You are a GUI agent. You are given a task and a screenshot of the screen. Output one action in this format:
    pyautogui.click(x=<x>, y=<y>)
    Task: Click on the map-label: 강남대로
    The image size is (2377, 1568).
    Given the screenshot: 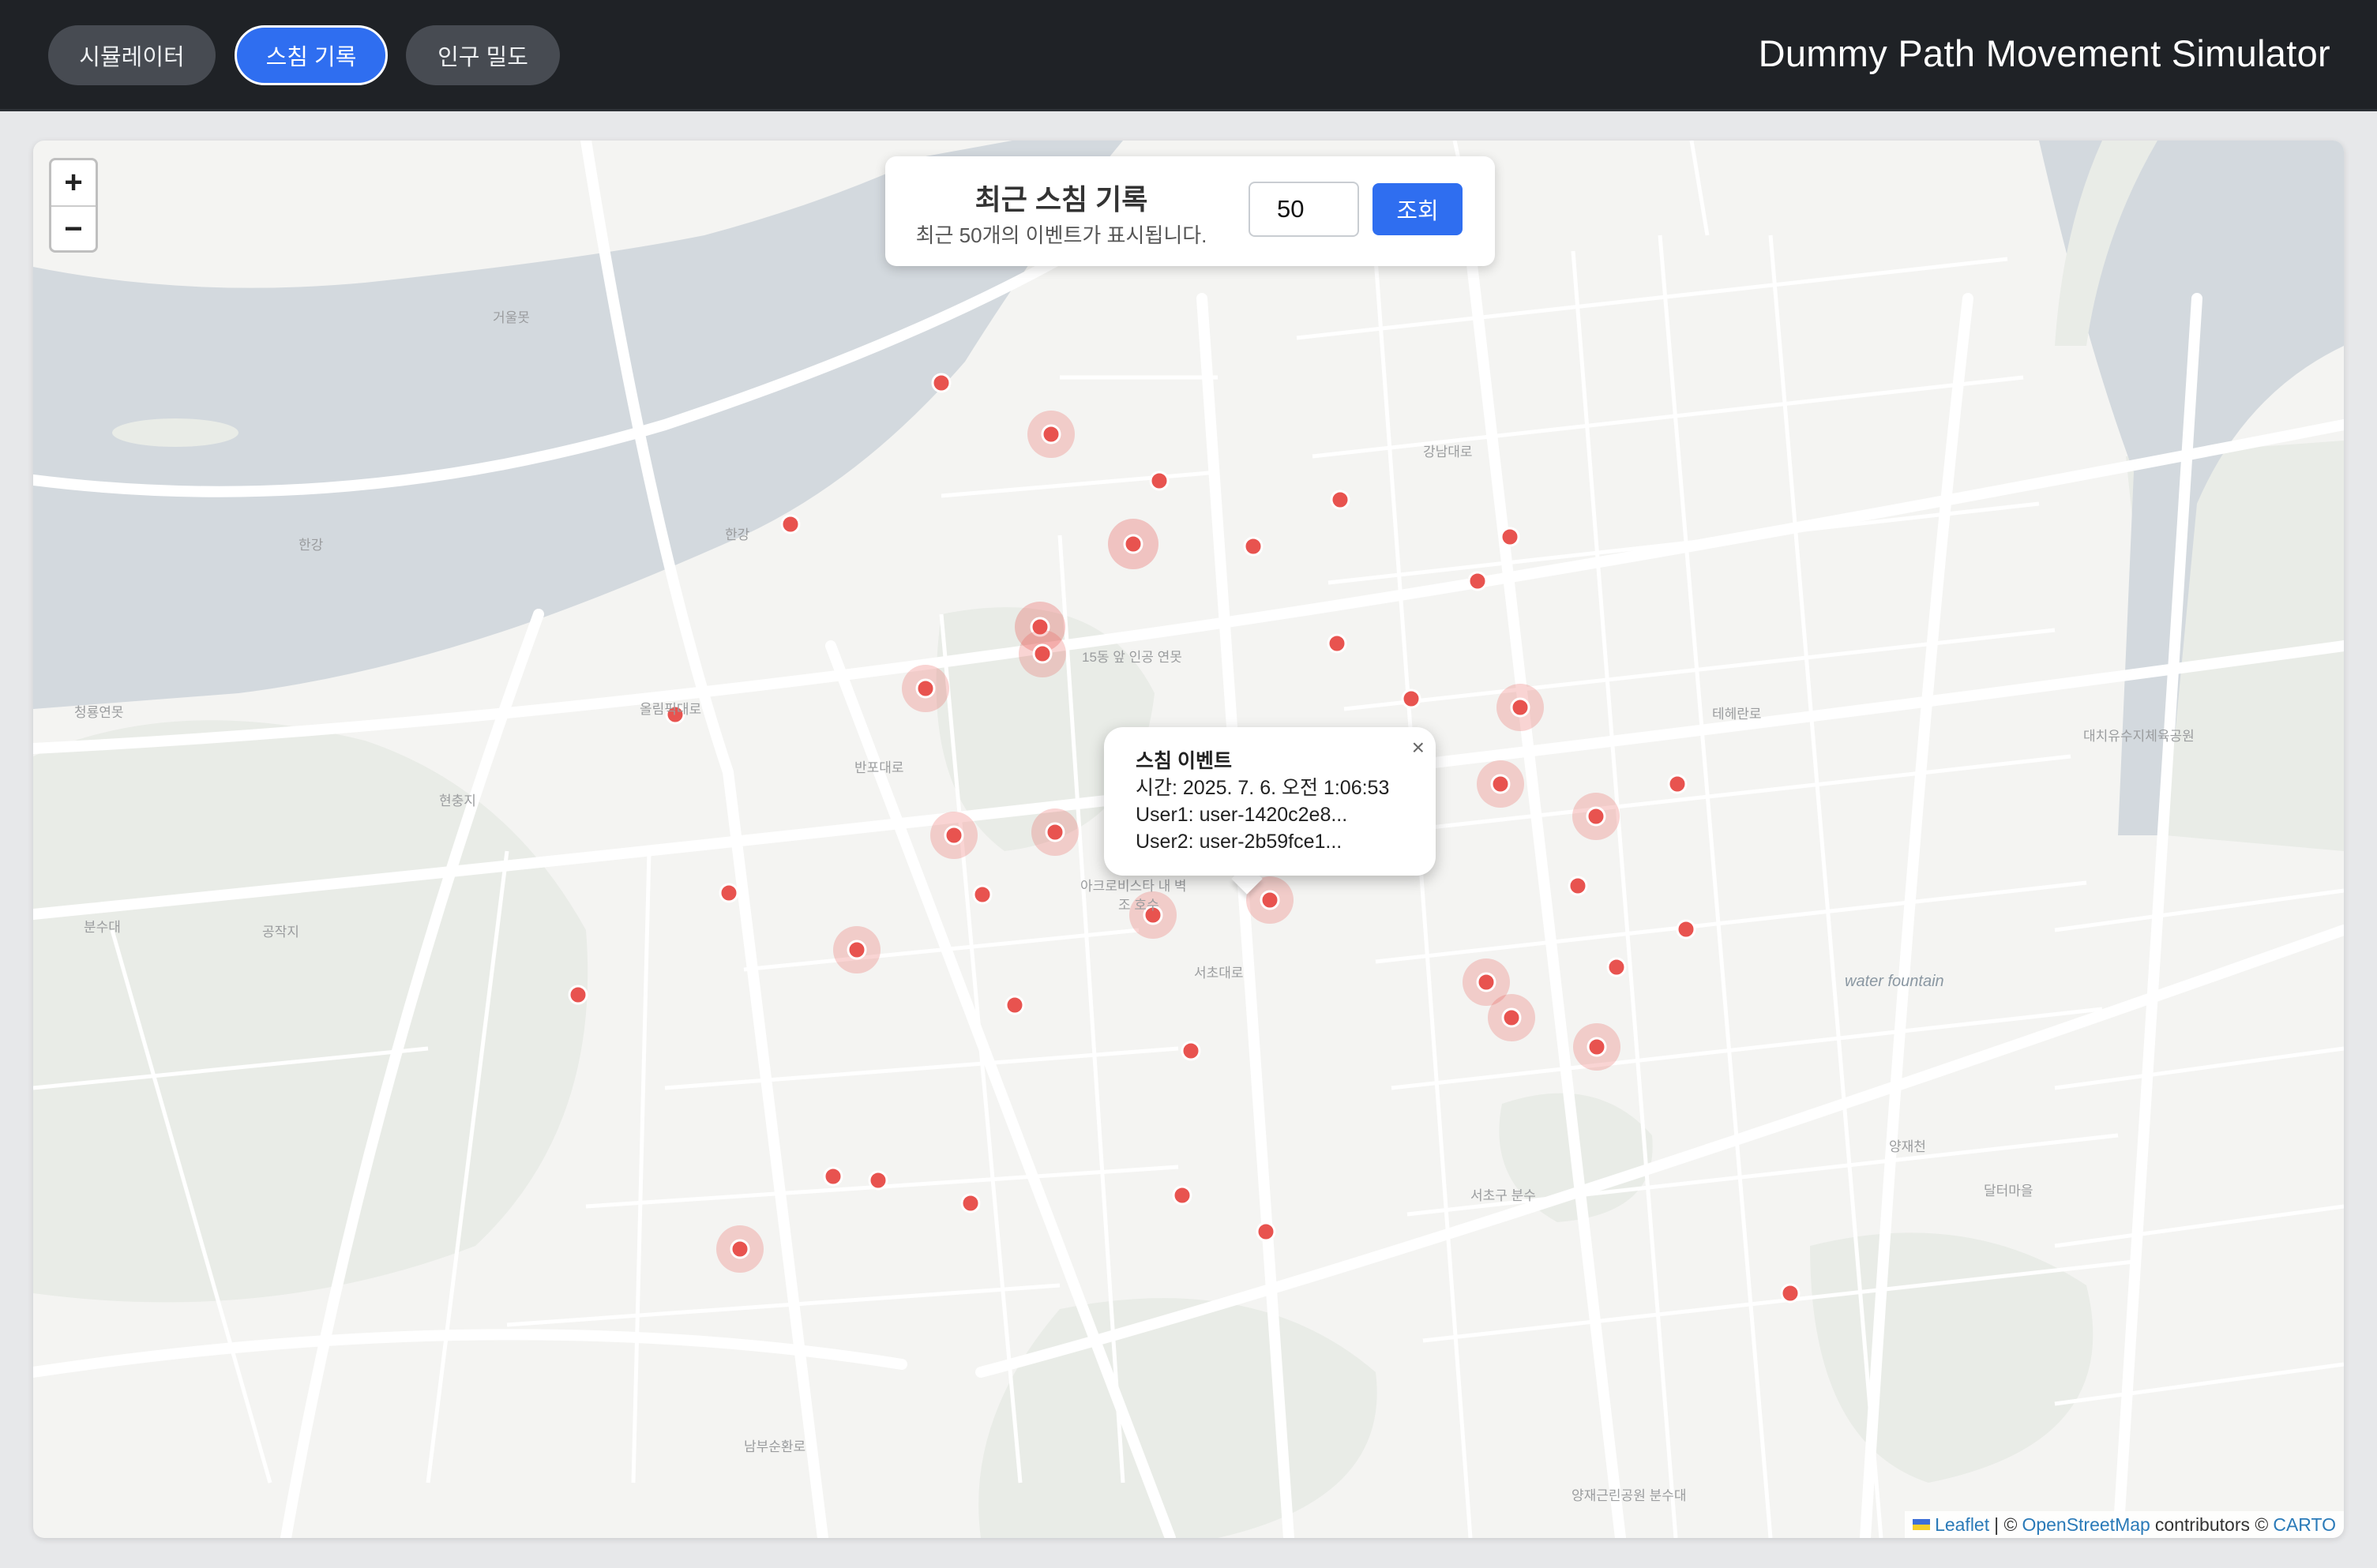 What is the action you would take?
    pyautogui.click(x=1448, y=453)
    